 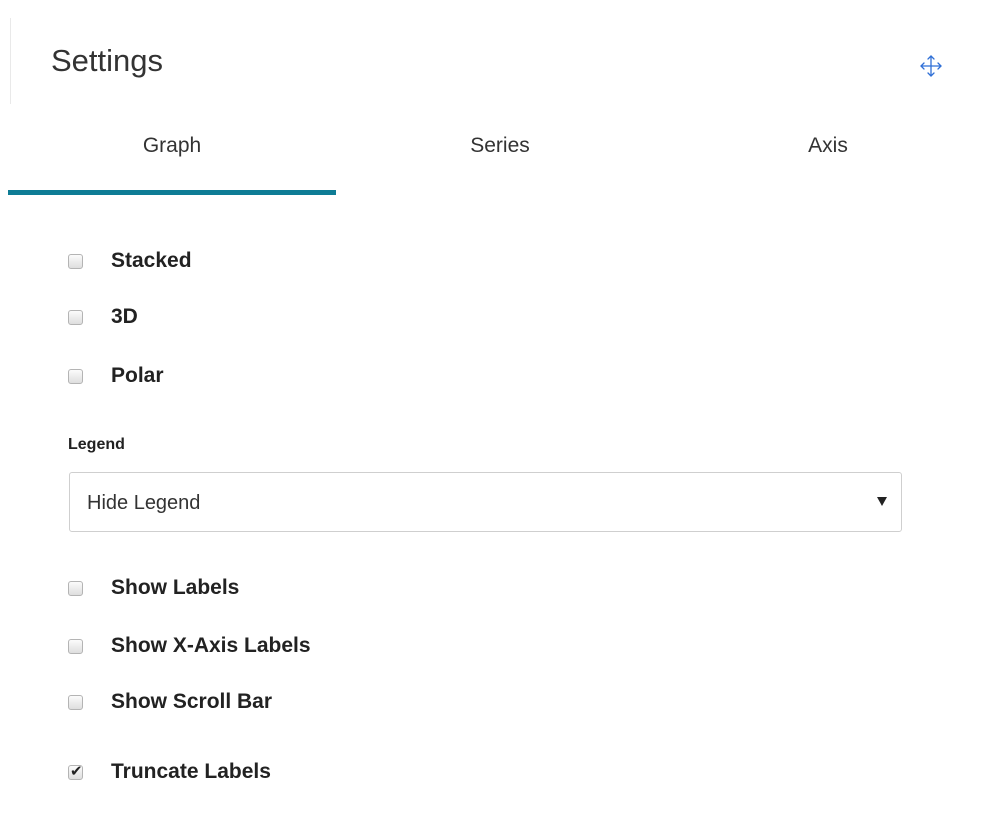 I want to click on legend-select: Hide Legend, so click(x=485, y=502).